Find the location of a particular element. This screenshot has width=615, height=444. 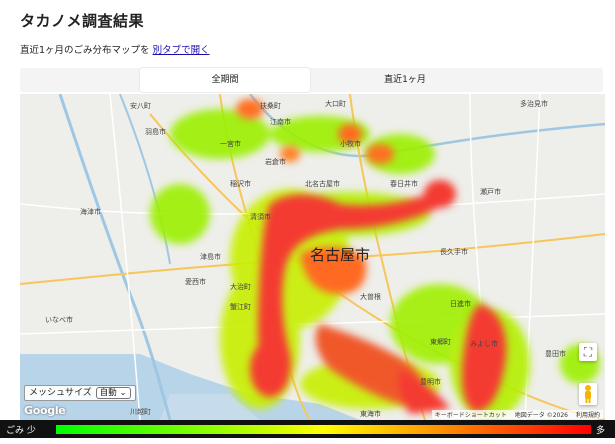

mesh-size-select: 自動 ⌄ is located at coordinates (113, 393).